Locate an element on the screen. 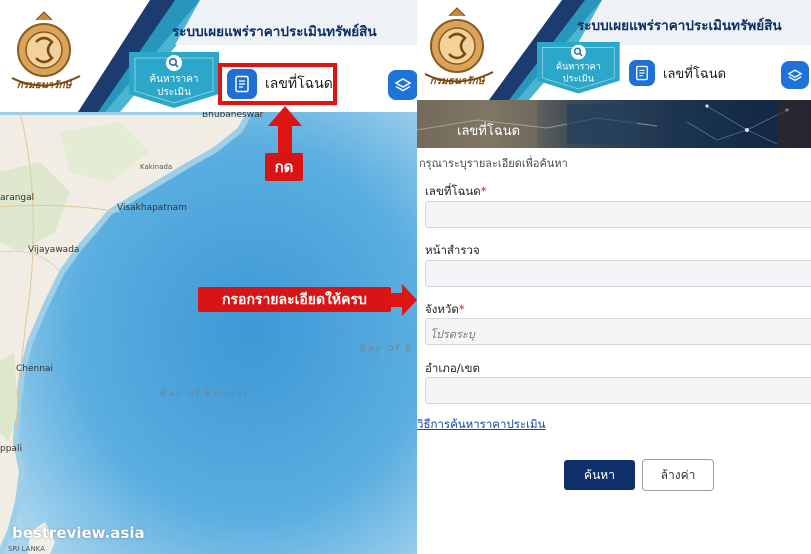 This screenshot has height=554, width=811. province-label: จังหวัด* is located at coordinates (445, 309).